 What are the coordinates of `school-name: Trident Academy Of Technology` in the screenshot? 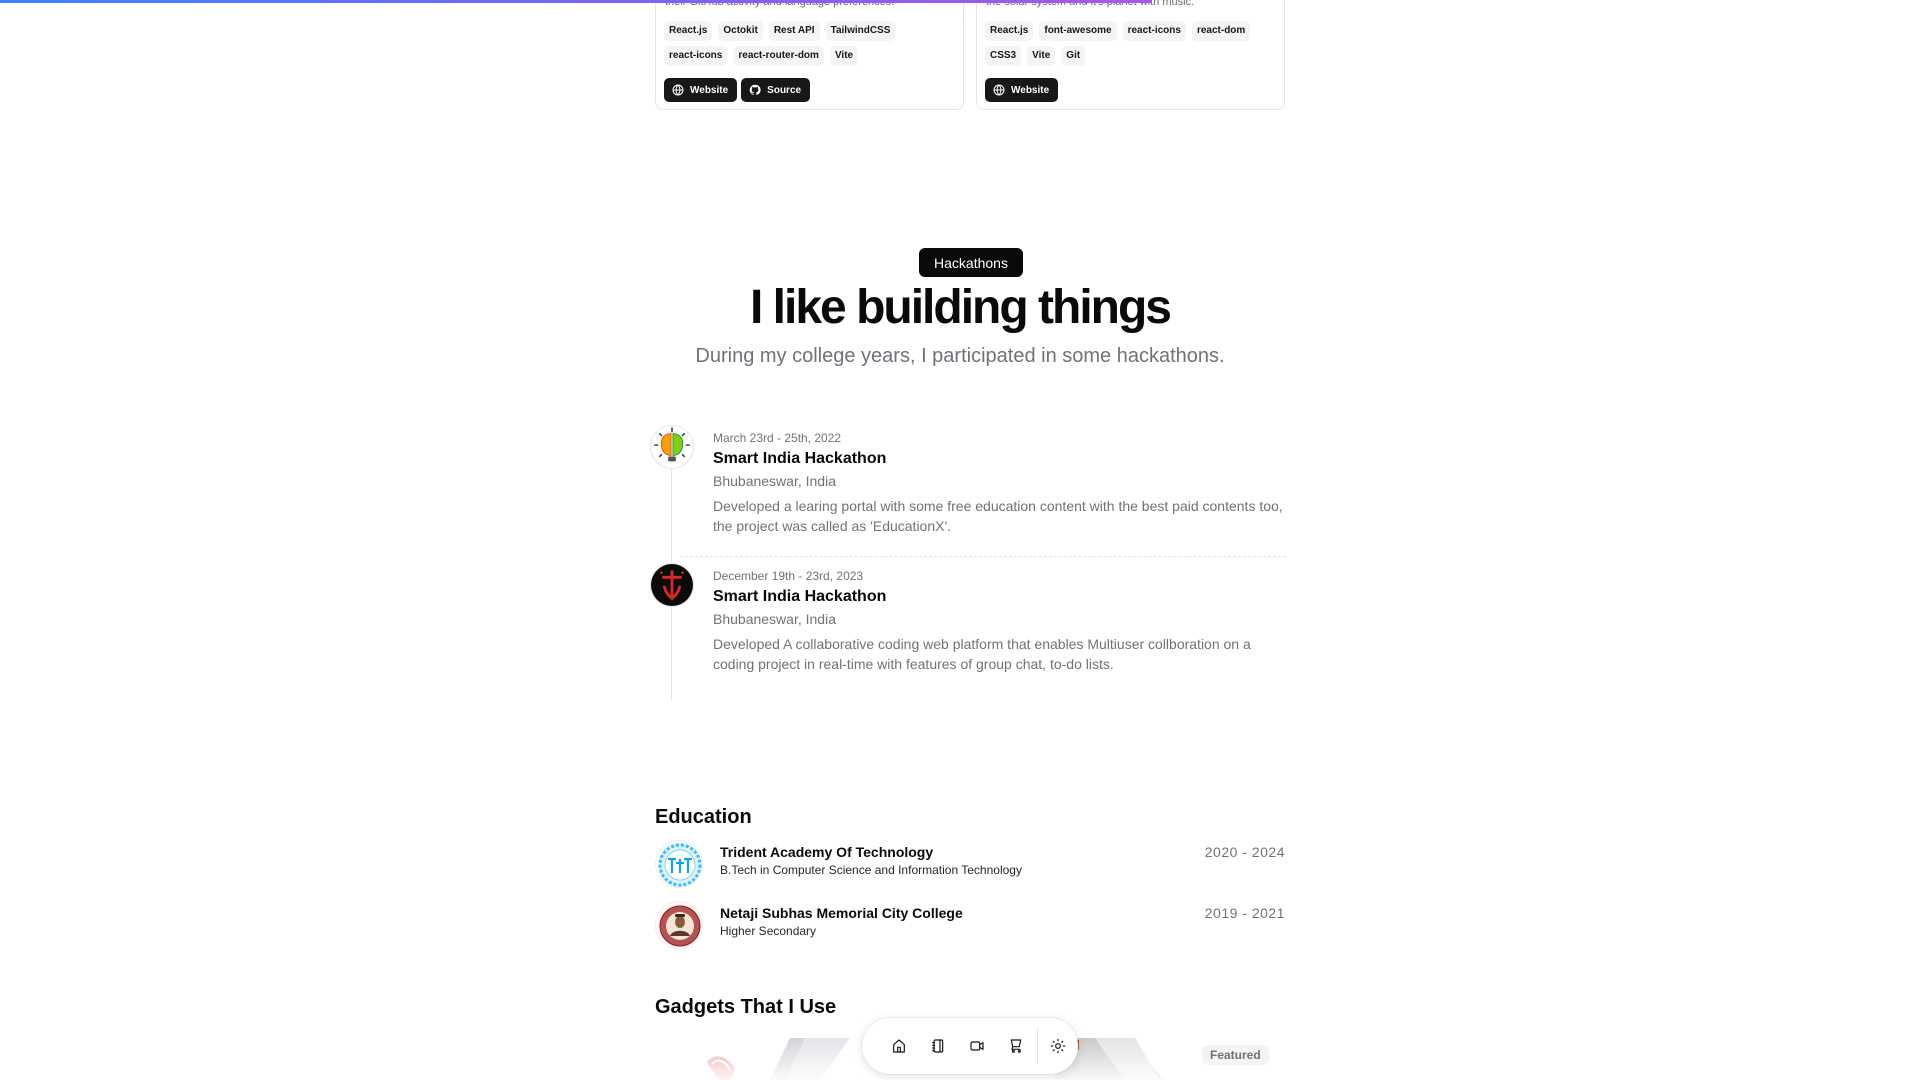 It's located at (827, 852).